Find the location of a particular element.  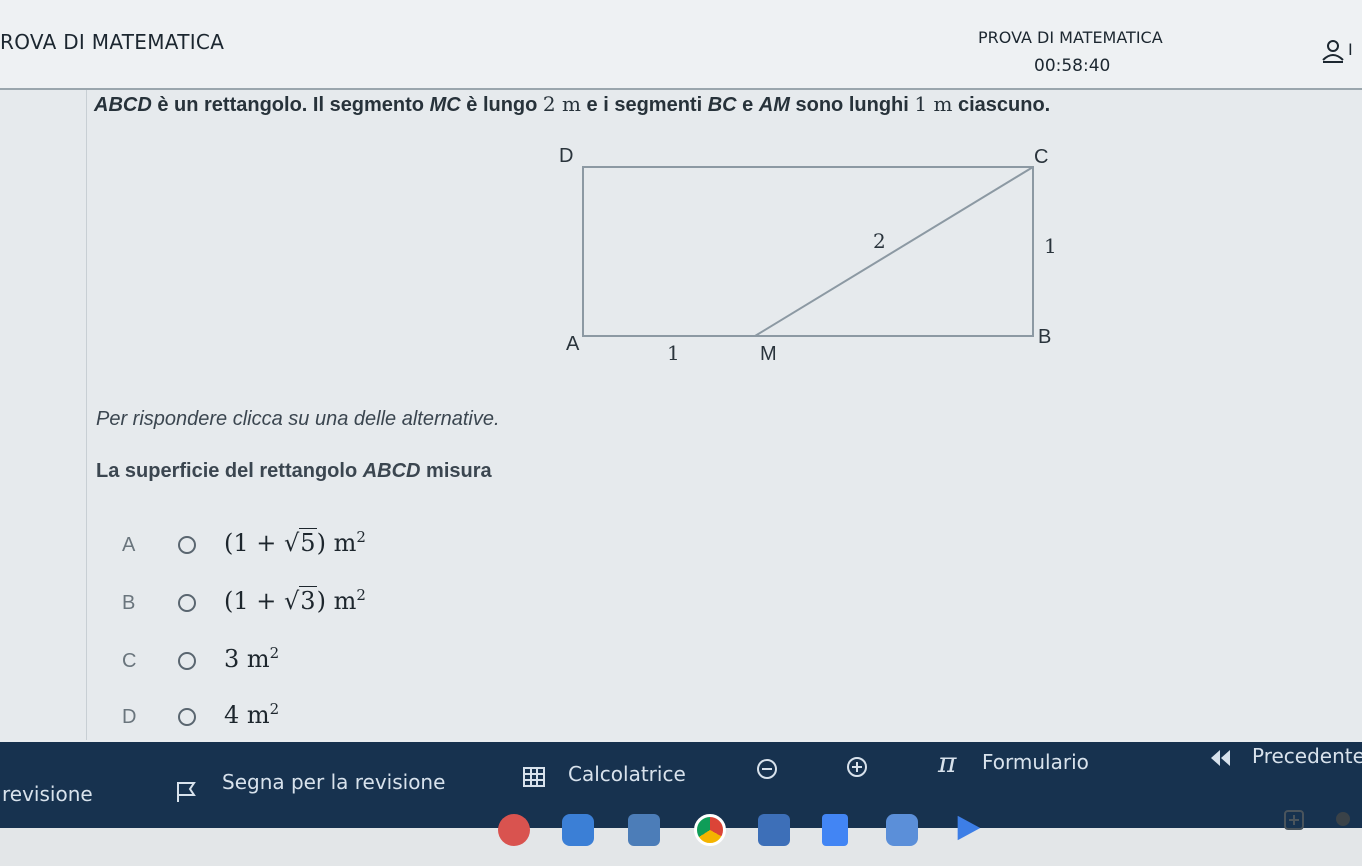

prompt-part: misura is located at coordinates (456, 471).